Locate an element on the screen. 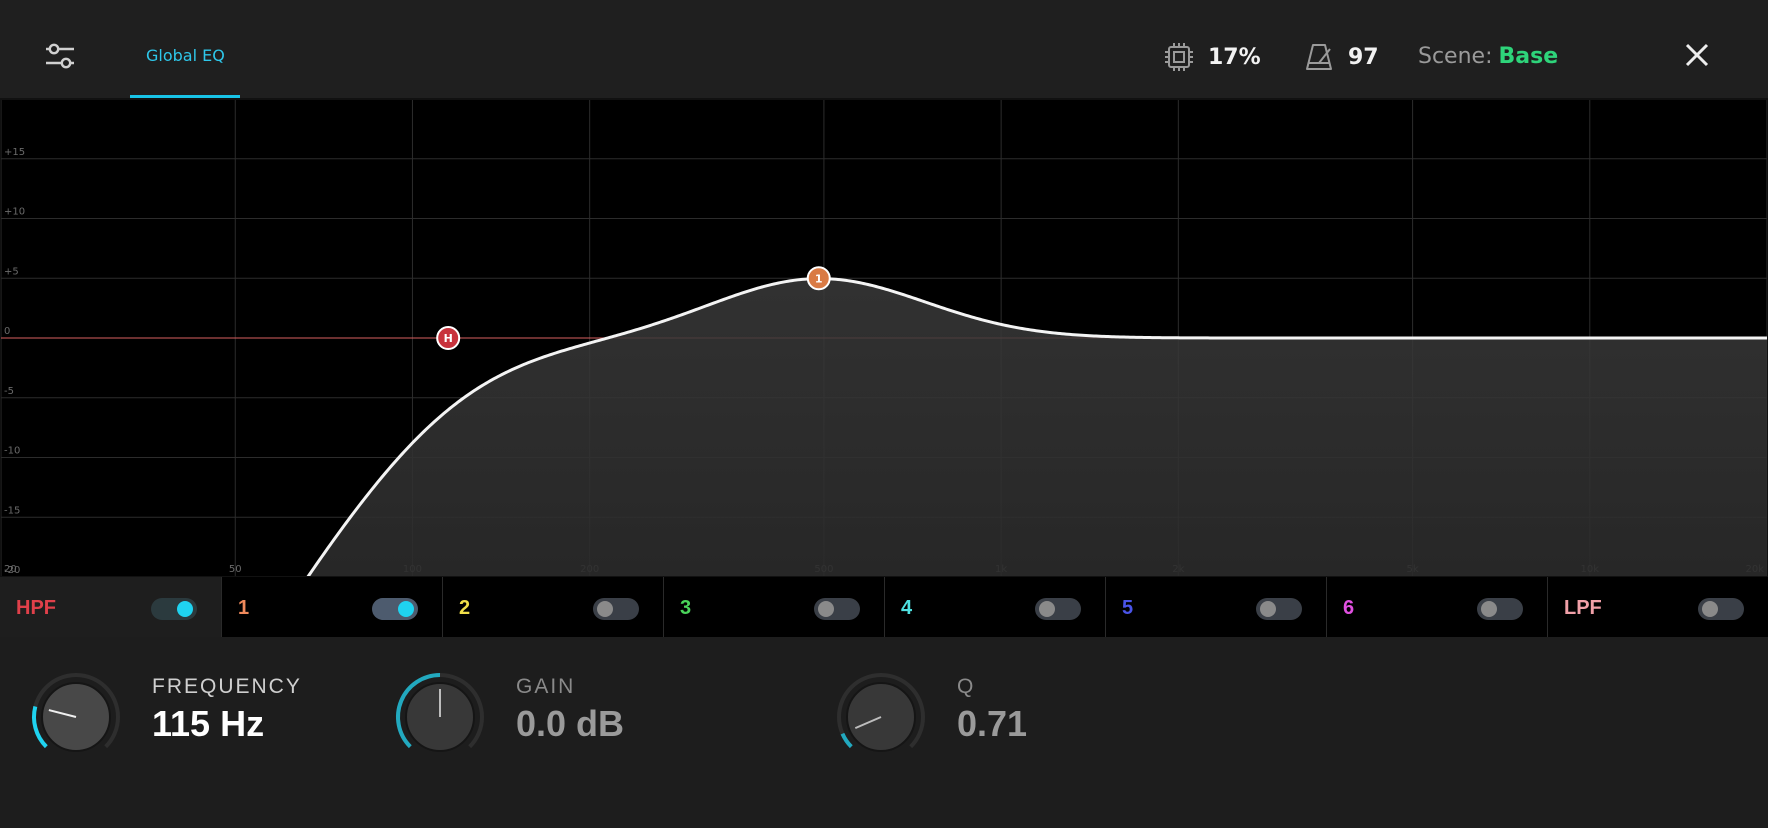 This screenshot has height=828, width=1768. band-4: 4 is located at coordinates (994, 607).